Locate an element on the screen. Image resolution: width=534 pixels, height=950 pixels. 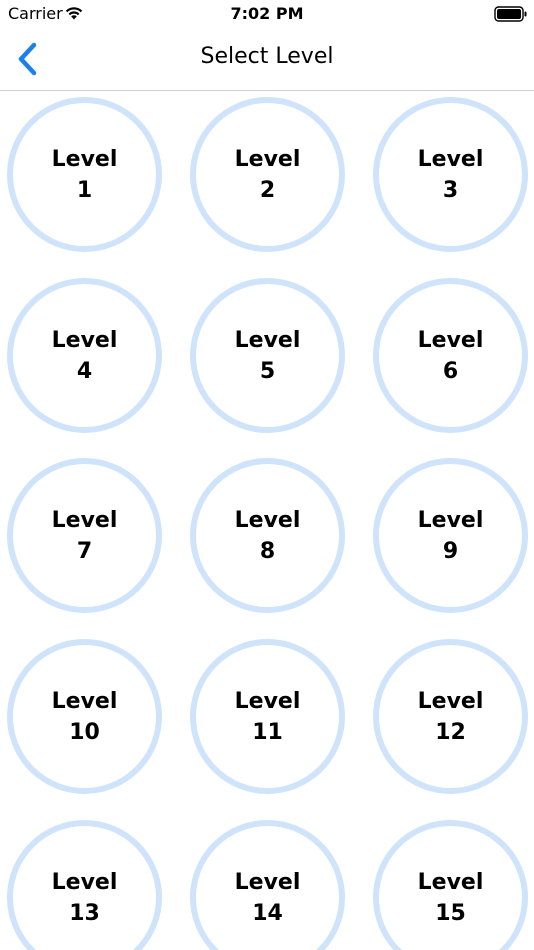
level-number: 9 is located at coordinates (450, 551).